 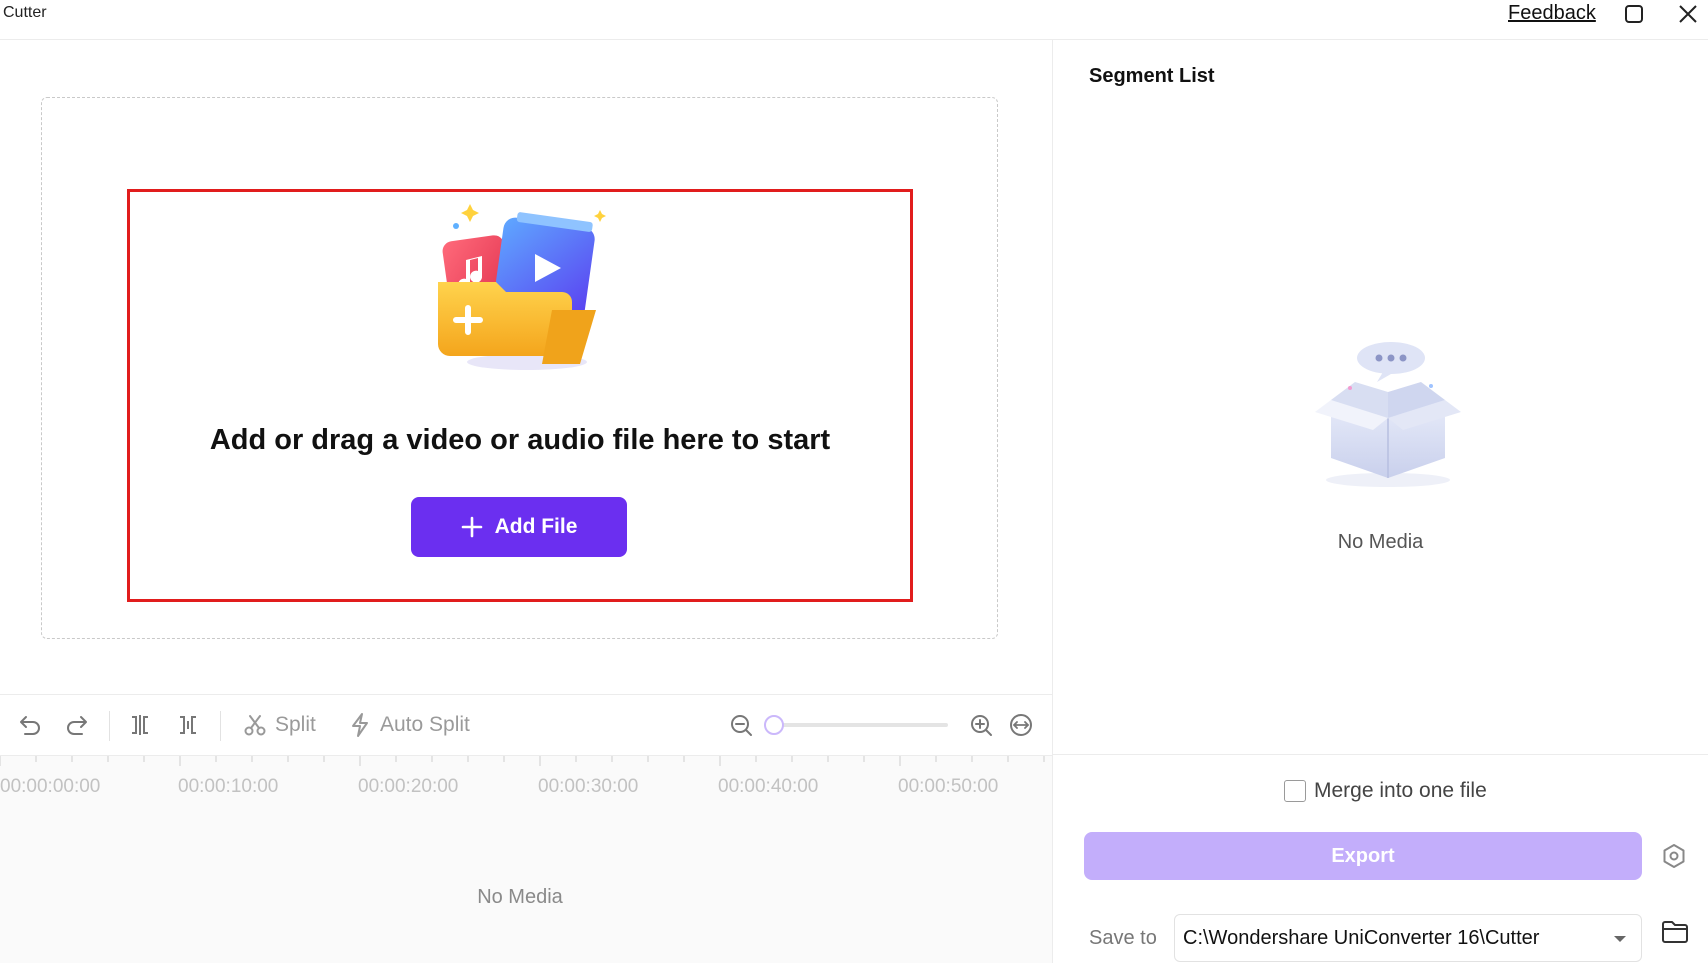 I want to click on timeline-empty-text: No Media, so click(x=520, y=897).